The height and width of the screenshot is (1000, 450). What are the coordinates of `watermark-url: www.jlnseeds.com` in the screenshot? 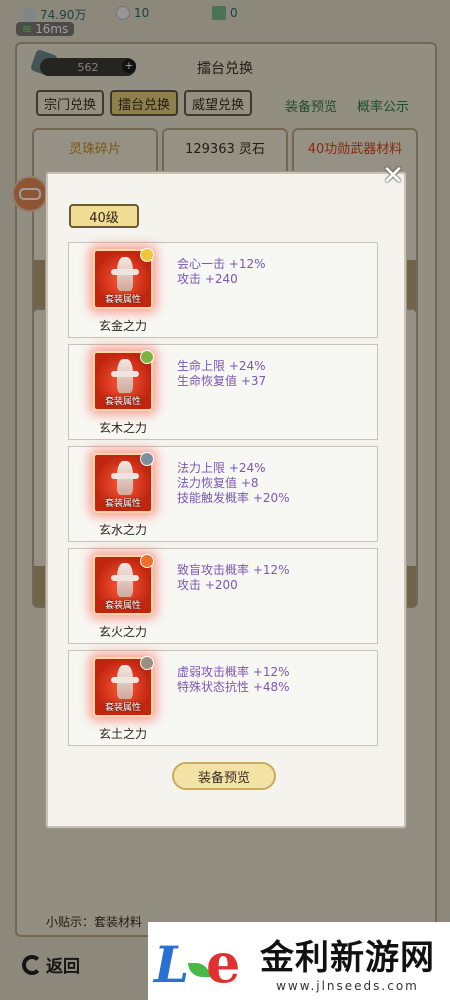 It's located at (347, 985).